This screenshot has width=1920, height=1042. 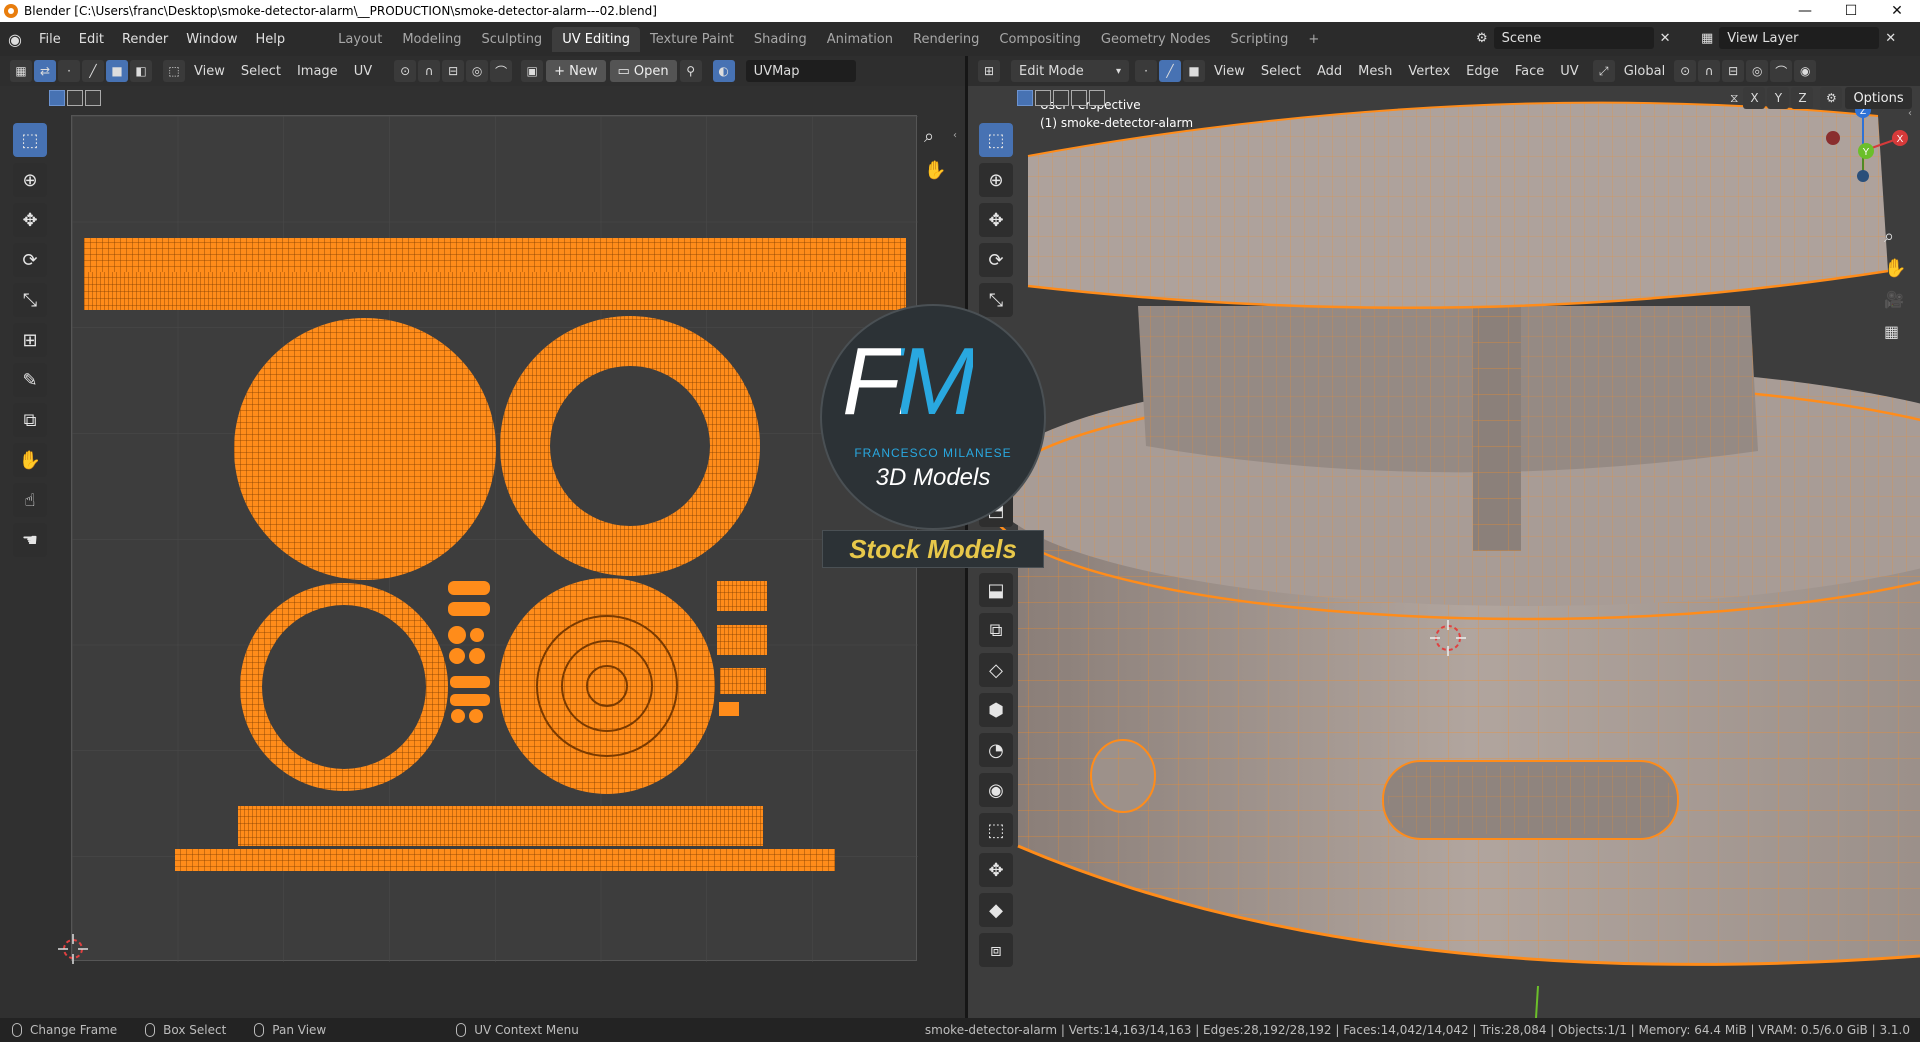 What do you see at coordinates (996, 590) in the screenshot?
I see `vp-bevel-tool-icon: ⬓` at bounding box center [996, 590].